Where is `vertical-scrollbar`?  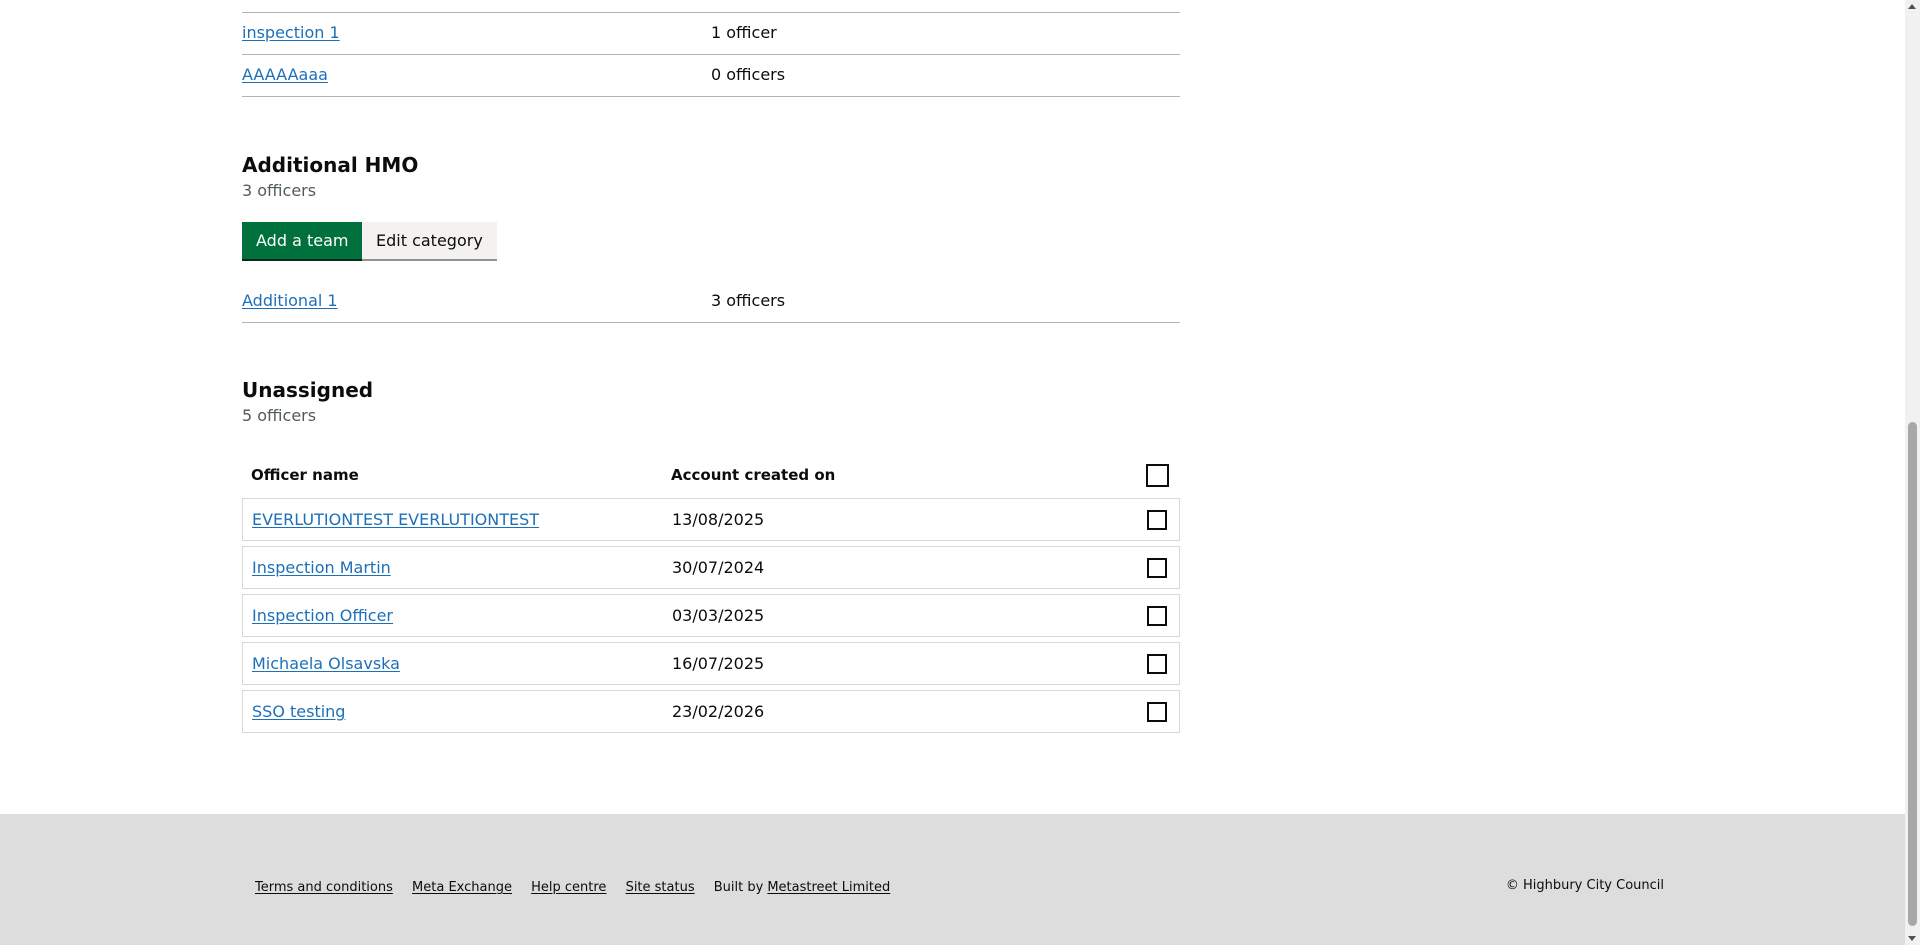 vertical-scrollbar is located at coordinates (1912, 472).